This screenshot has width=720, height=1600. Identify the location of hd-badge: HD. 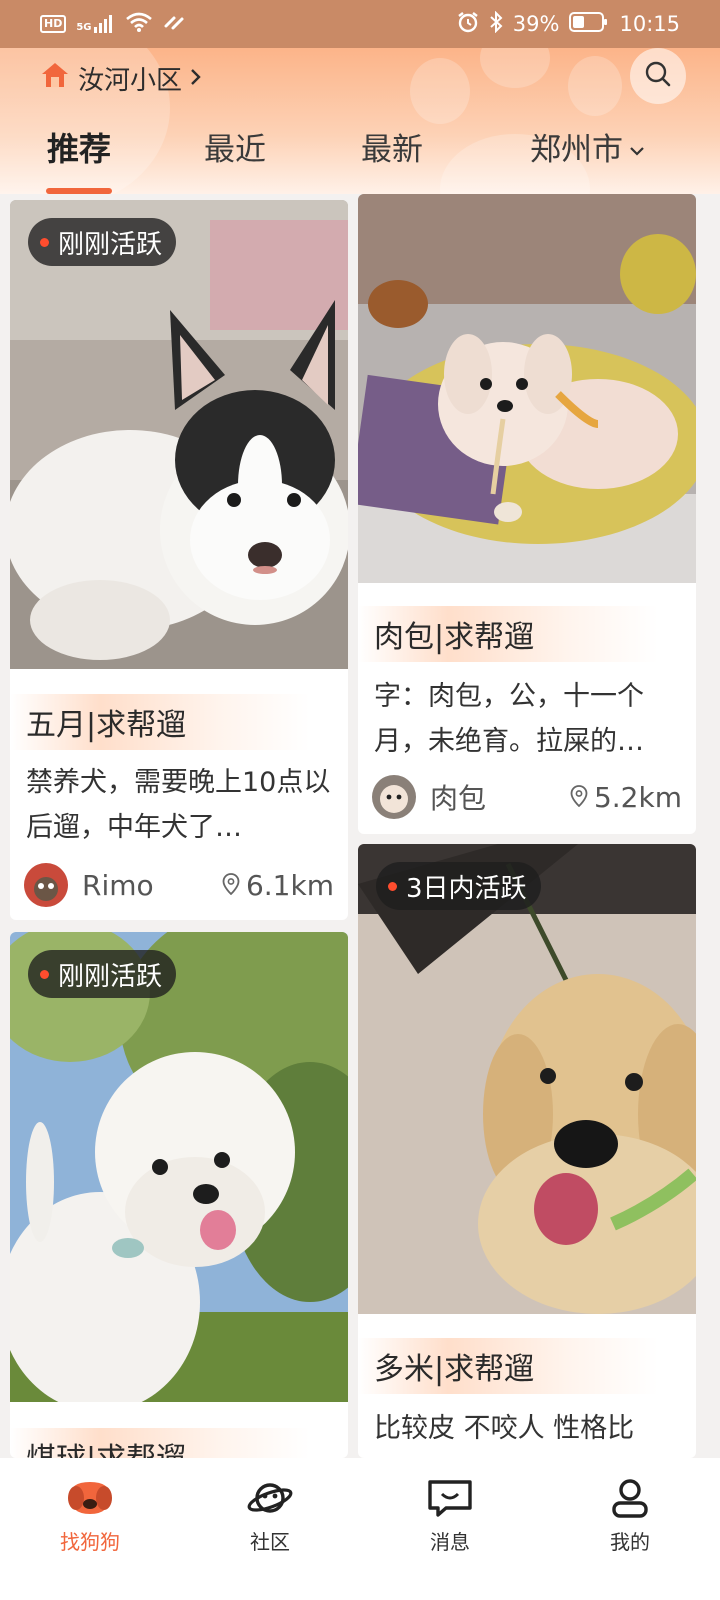
(53, 24).